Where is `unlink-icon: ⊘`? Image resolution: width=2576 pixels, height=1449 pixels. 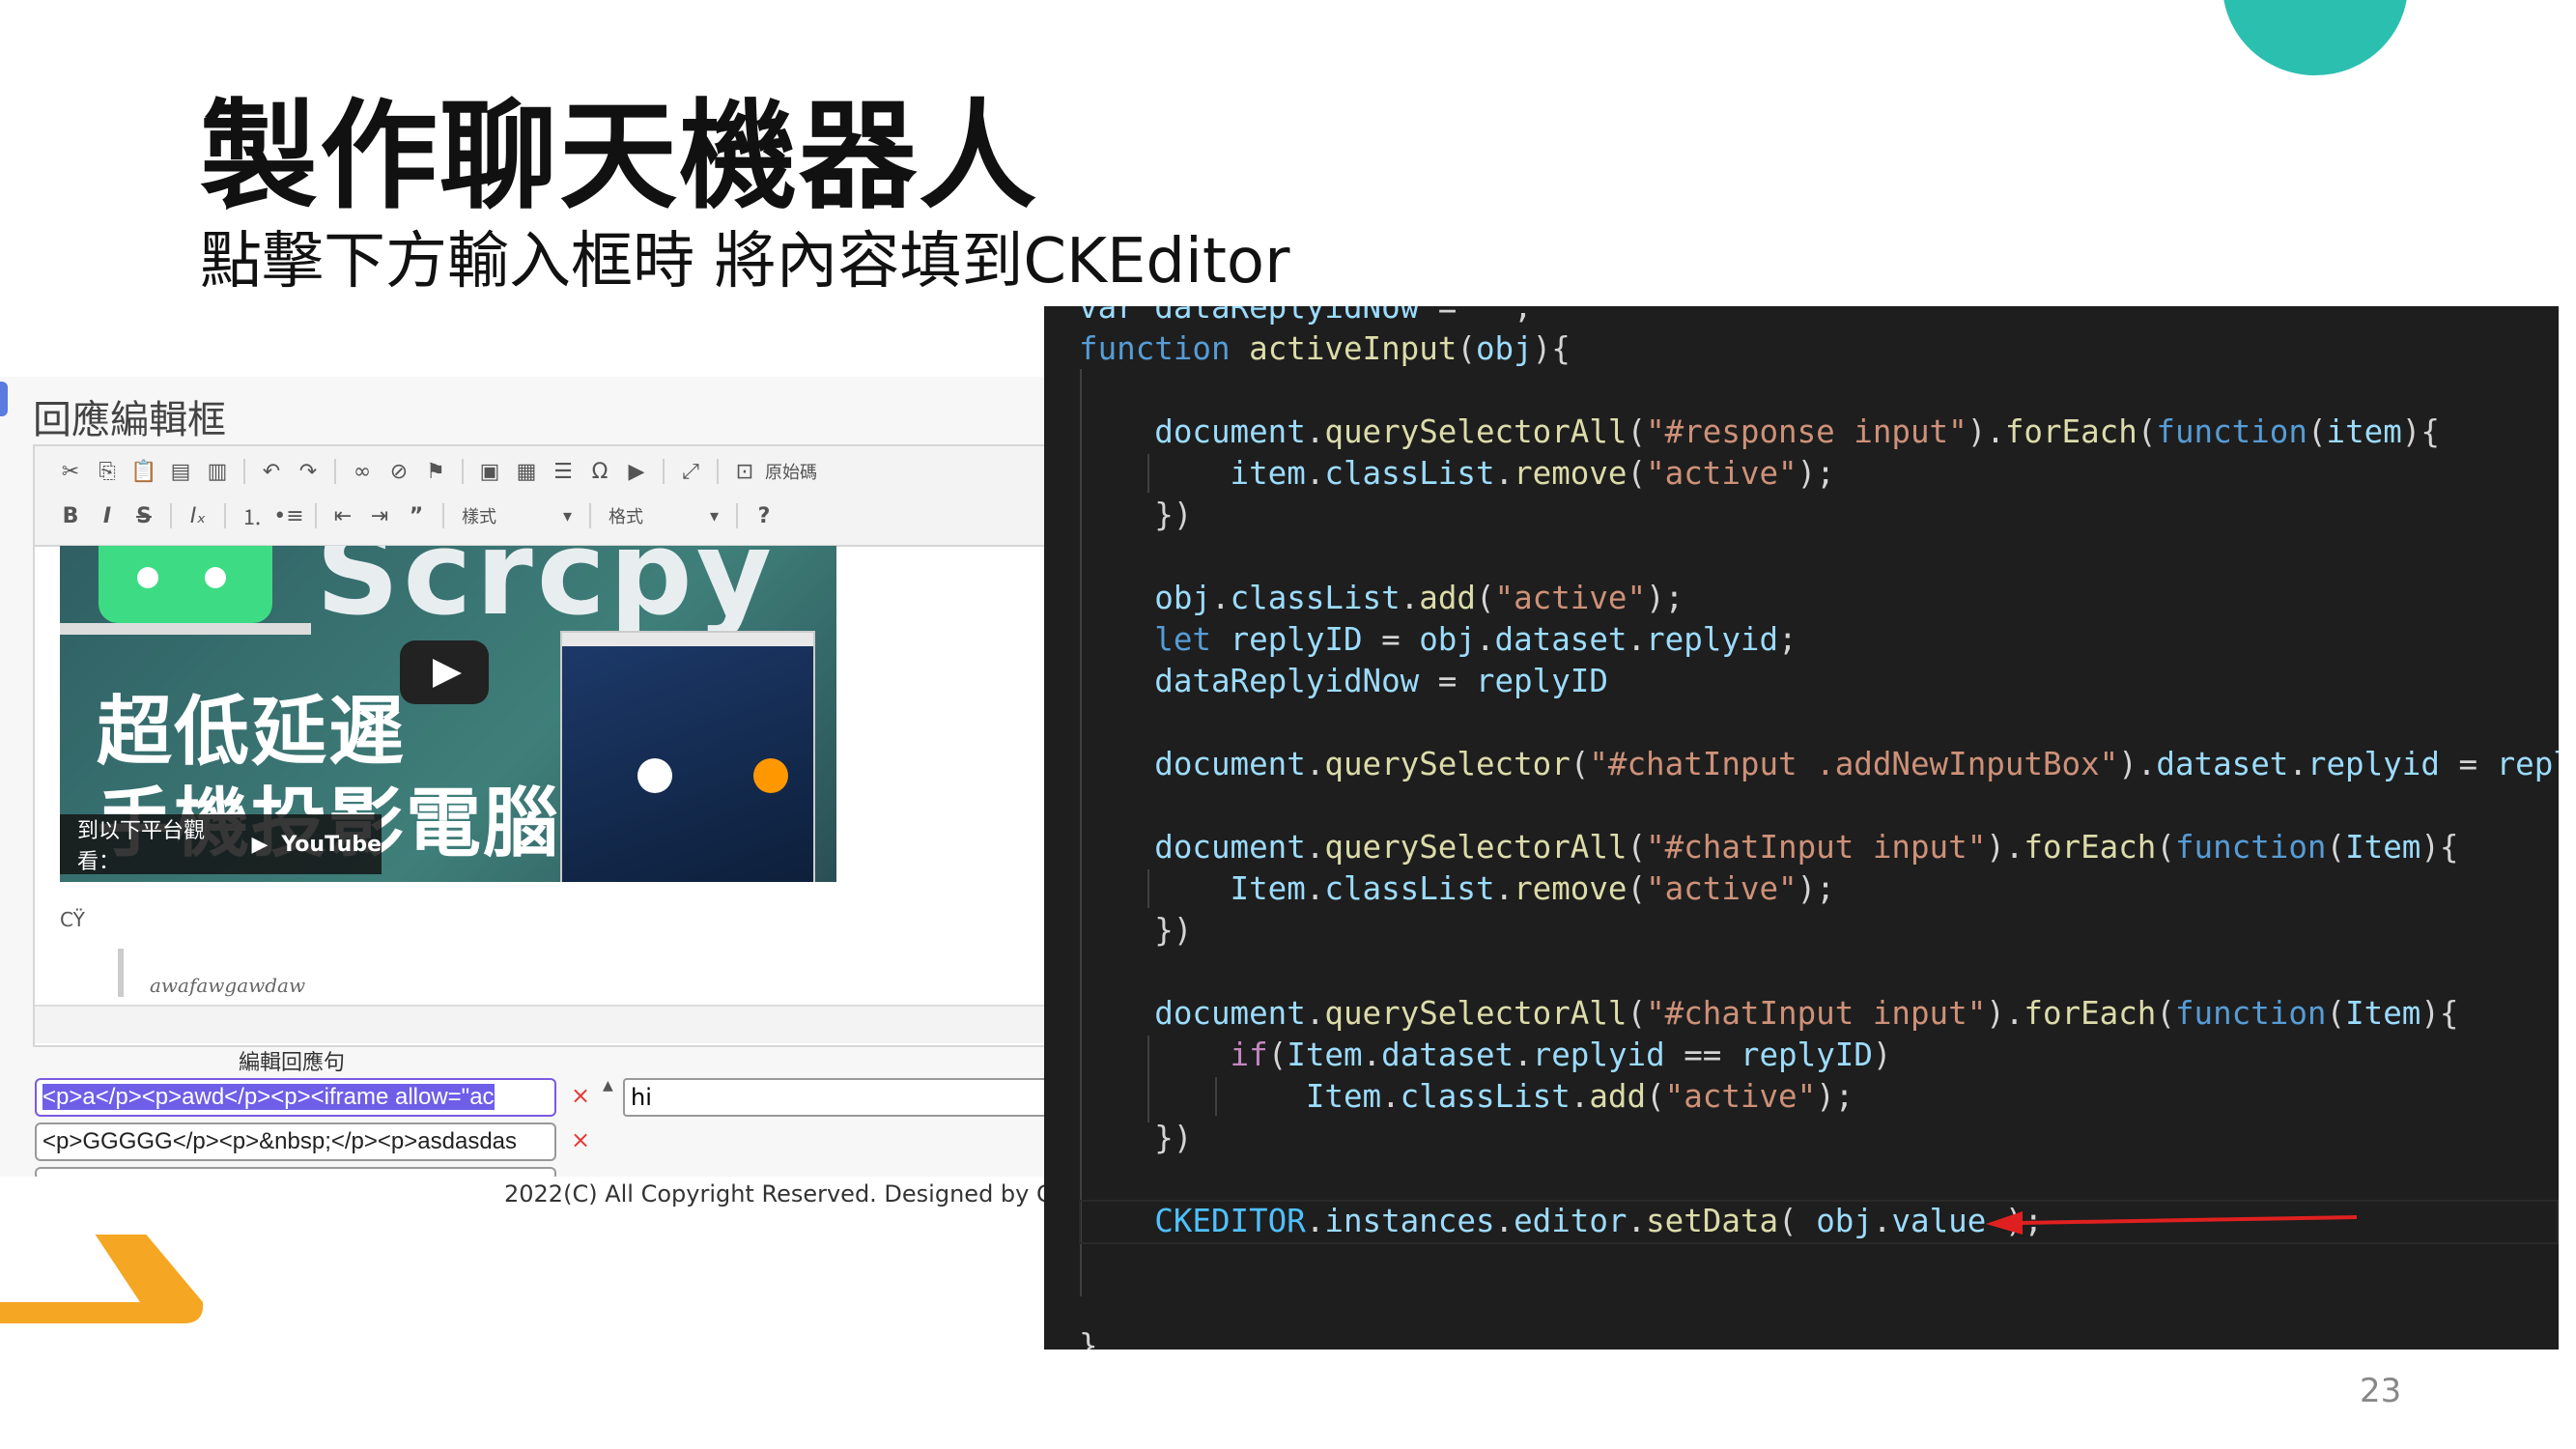
unlink-icon: ⊘ is located at coordinates (398, 471).